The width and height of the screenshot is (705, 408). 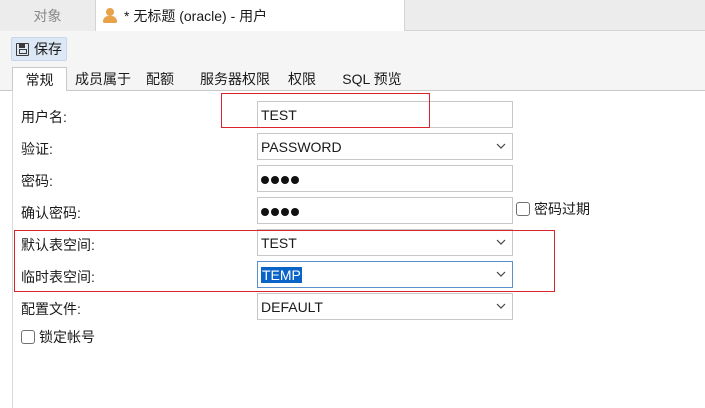 I want to click on profile-label: 配置文件:, so click(x=51, y=309).